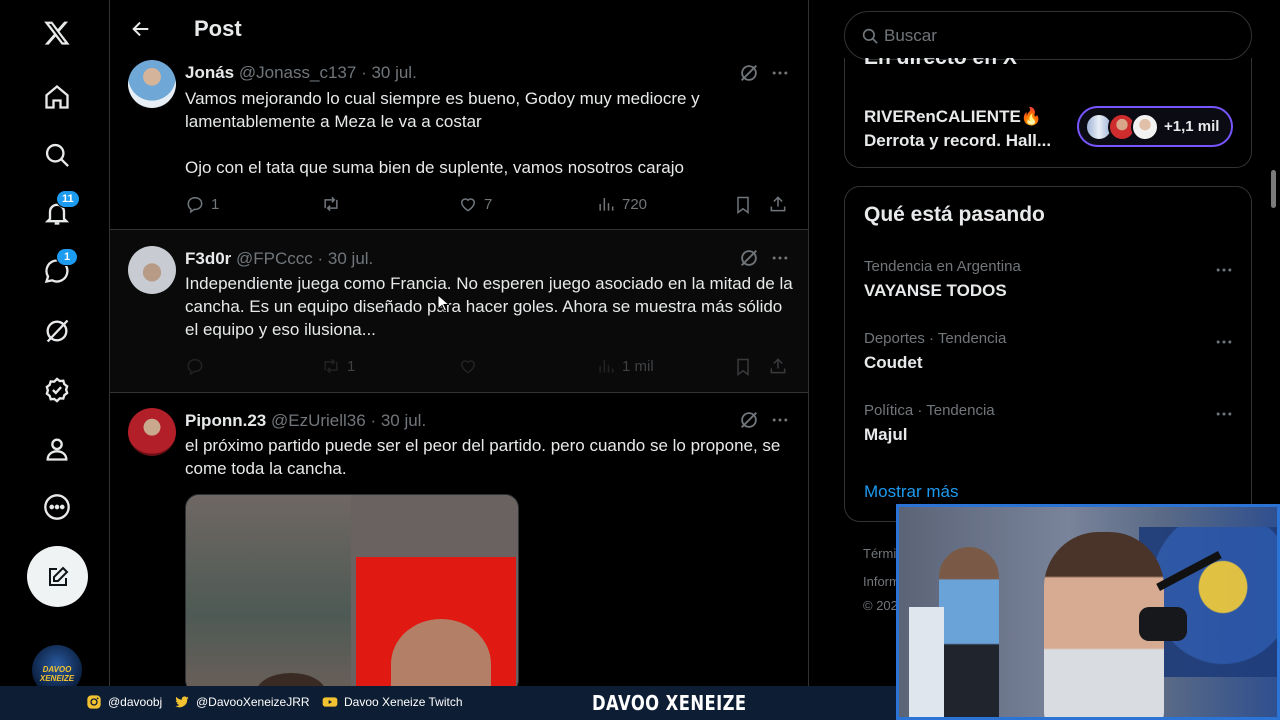 This screenshot has height=720, width=1280. Describe the element at coordinates (208, 258) in the screenshot. I see `author-name: F3d0r` at that location.